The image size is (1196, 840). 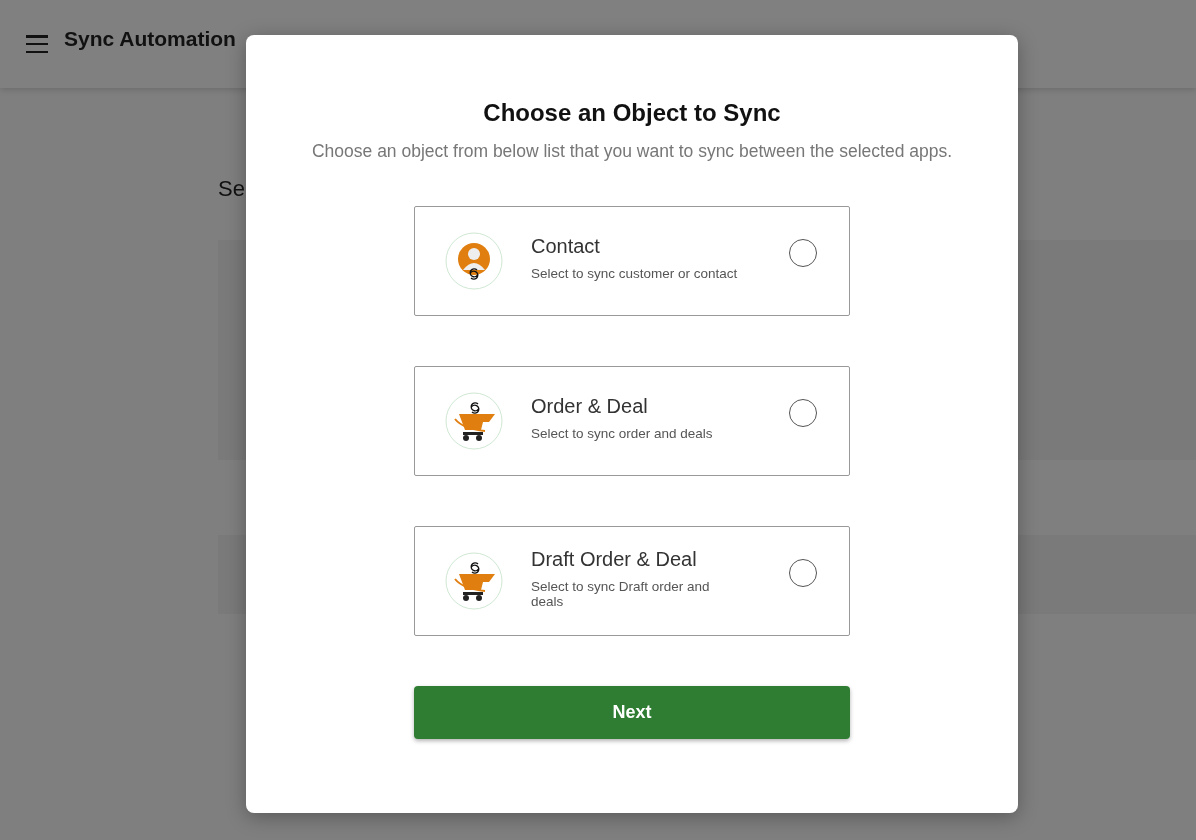 What do you see at coordinates (632, 712) in the screenshot?
I see `next-button: Next` at bounding box center [632, 712].